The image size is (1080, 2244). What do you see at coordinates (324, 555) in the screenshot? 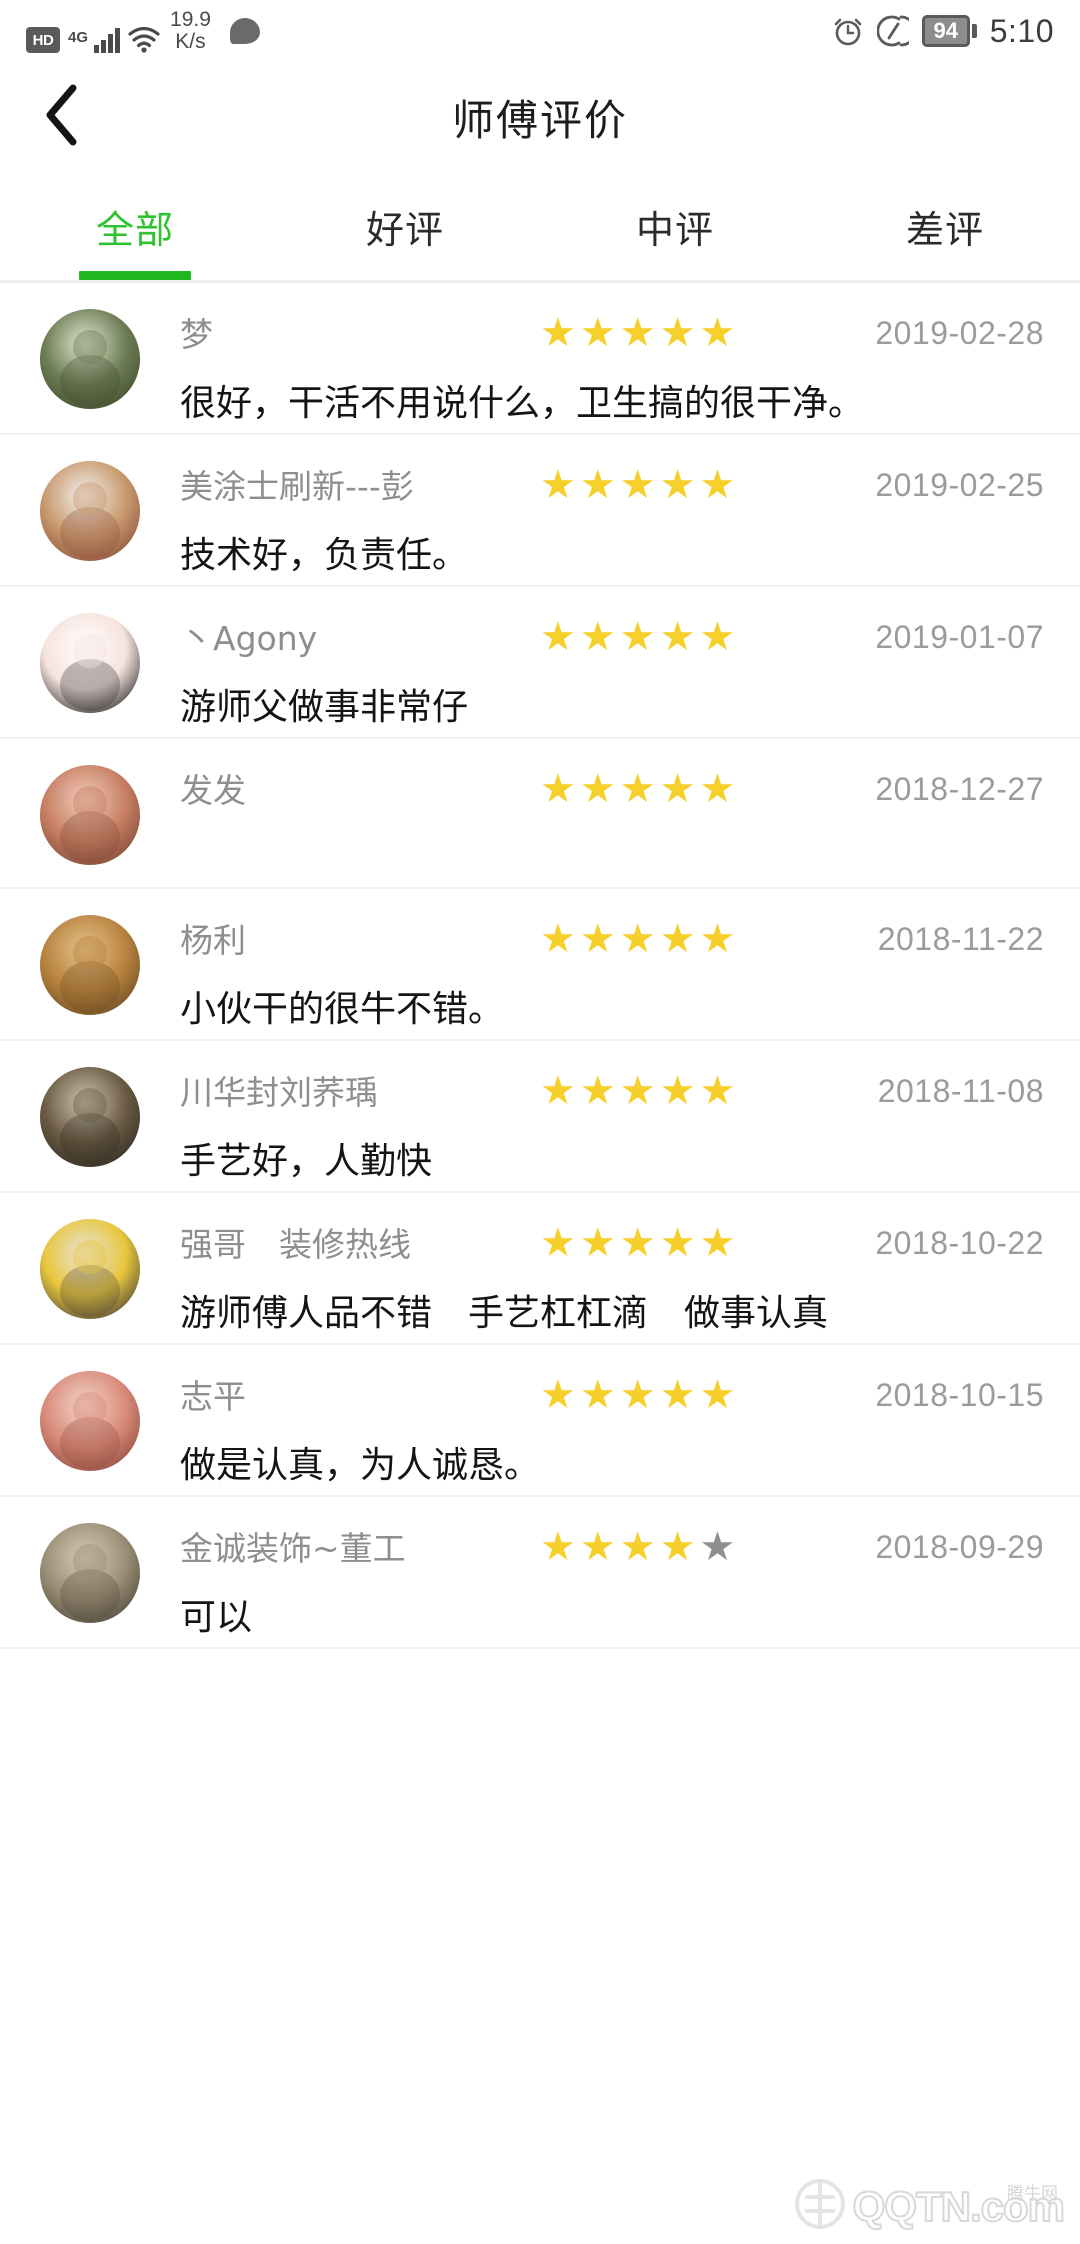
I see `review-comment: 技术好，负责任。` at bounding box center [324, 555].